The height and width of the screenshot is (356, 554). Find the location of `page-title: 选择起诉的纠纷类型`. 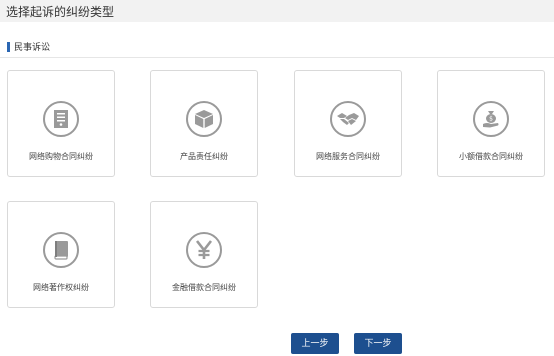

page-title: 选择起诉的纠纷类型 is located at coordinates (60, 12).